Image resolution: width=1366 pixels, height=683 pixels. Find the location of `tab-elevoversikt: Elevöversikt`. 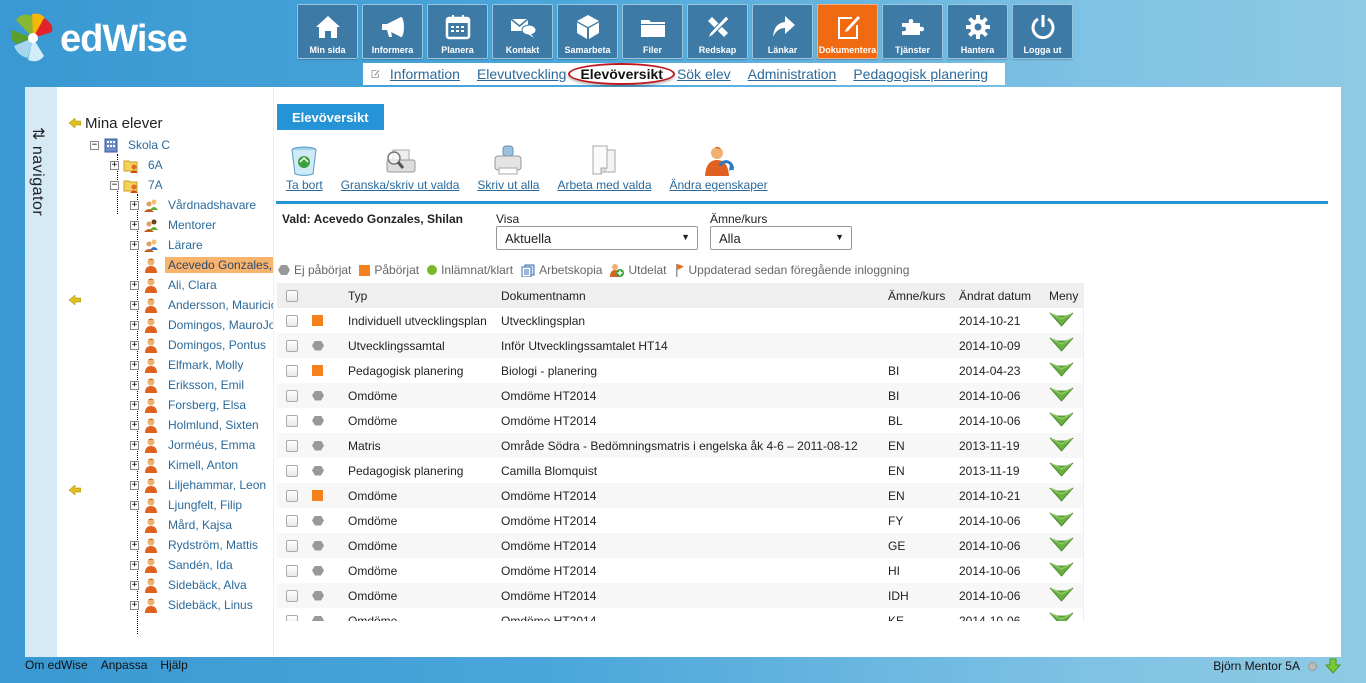

tab-elevoversikt: Elevöversikt is located at coordinates (330, 117).